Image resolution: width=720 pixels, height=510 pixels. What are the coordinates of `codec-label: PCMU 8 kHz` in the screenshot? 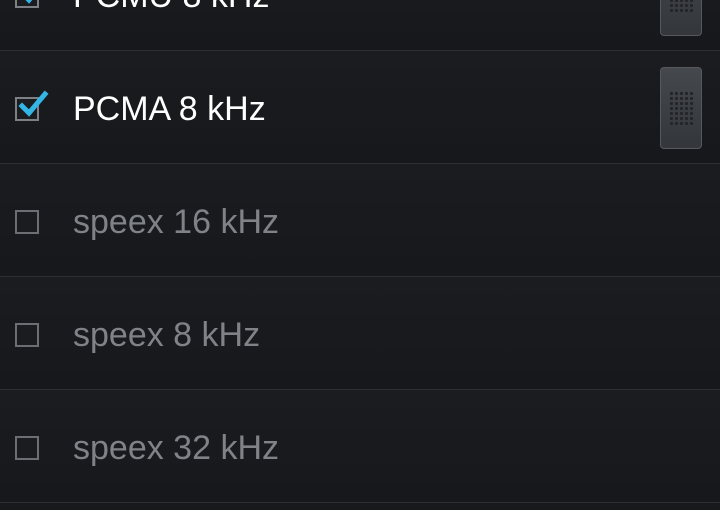 It's located at (171, 8).